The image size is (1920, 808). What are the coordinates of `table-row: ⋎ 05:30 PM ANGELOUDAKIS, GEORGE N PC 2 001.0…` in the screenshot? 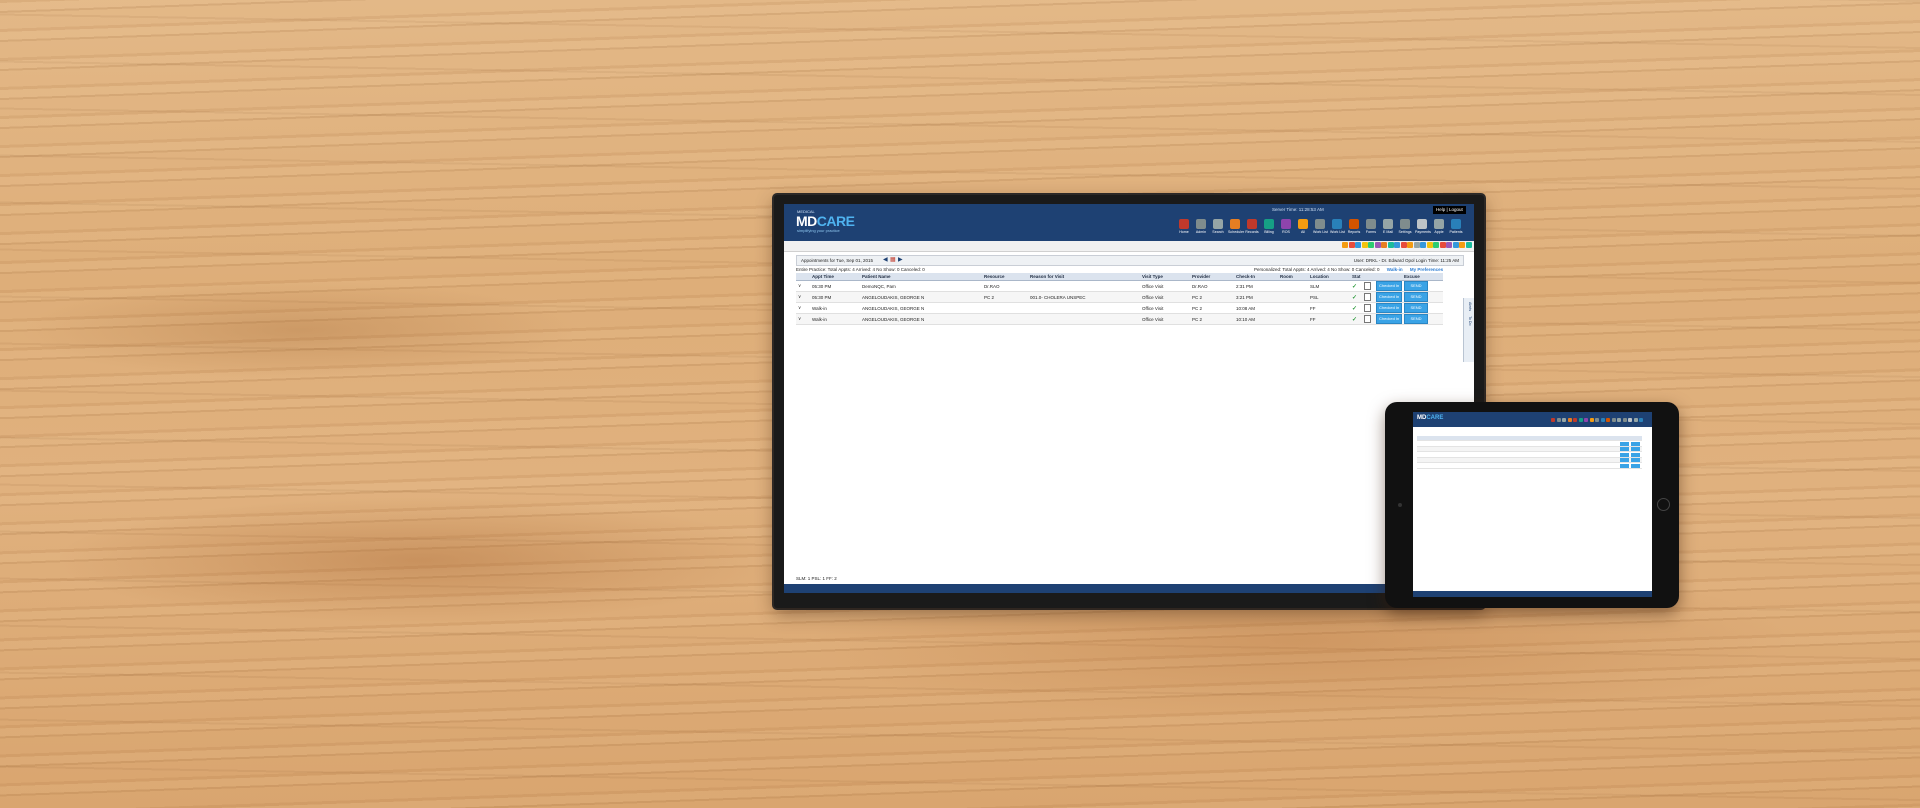 It's located at (1119, 297).